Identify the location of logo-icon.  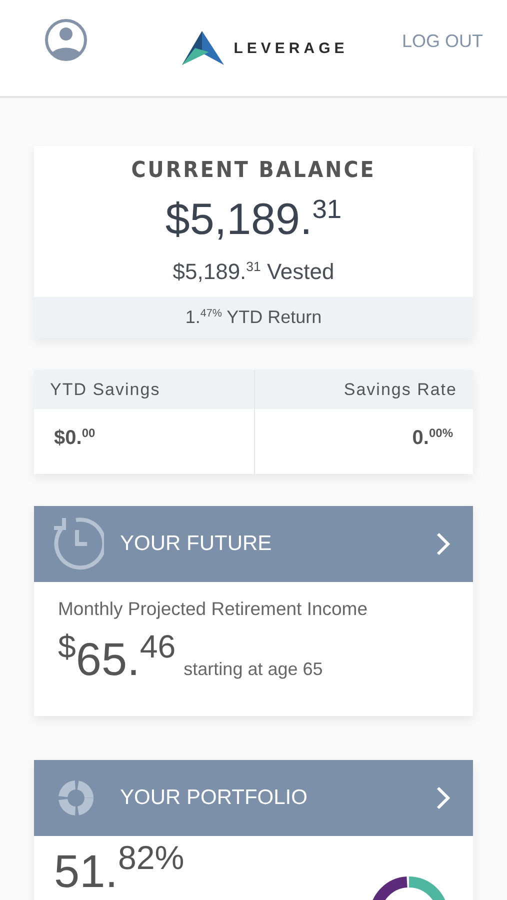
(203, 48).